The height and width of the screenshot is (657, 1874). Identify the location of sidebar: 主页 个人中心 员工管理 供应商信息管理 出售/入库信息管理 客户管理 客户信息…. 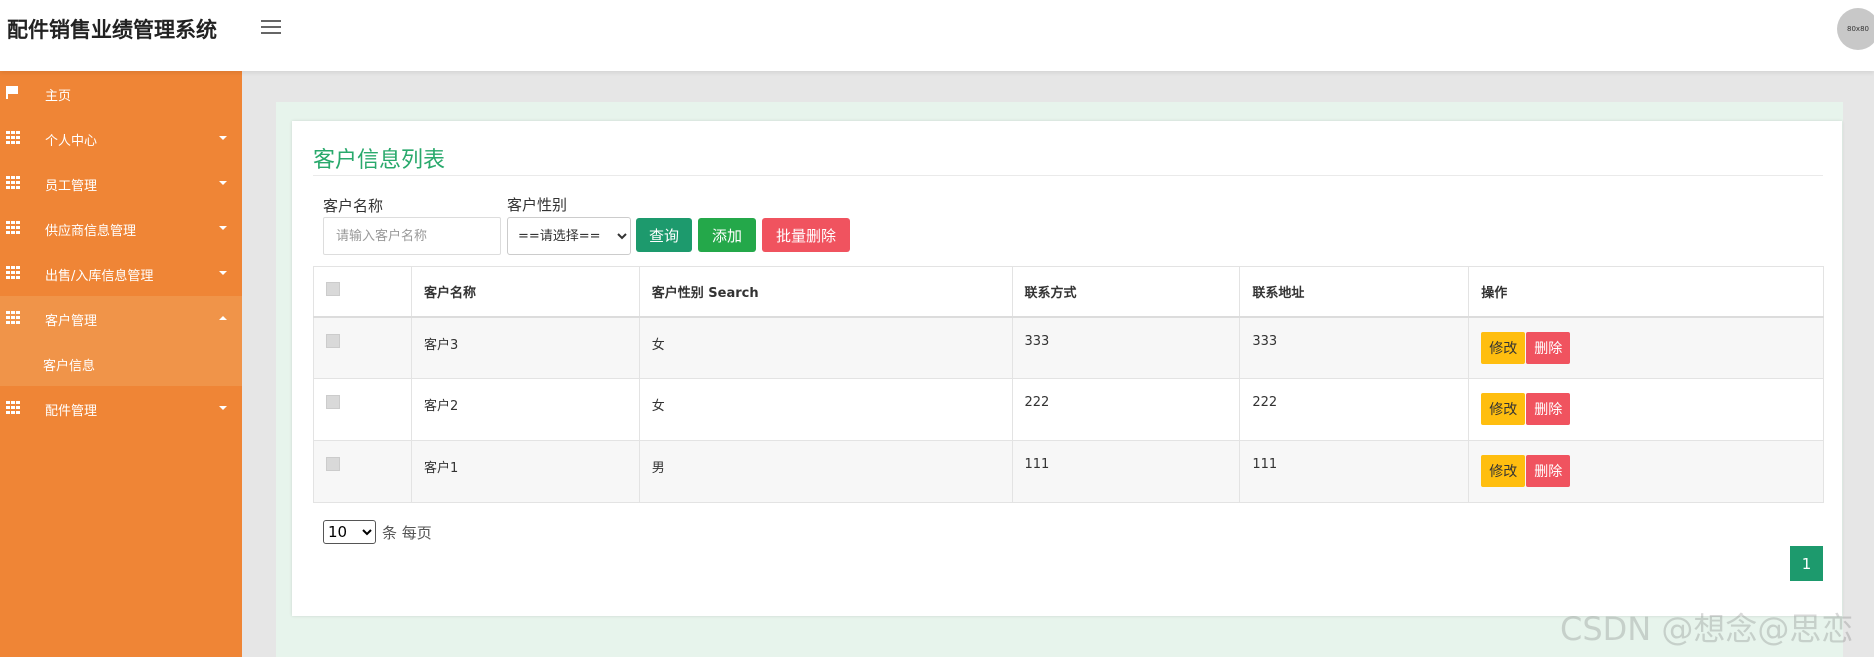
(121, 364).